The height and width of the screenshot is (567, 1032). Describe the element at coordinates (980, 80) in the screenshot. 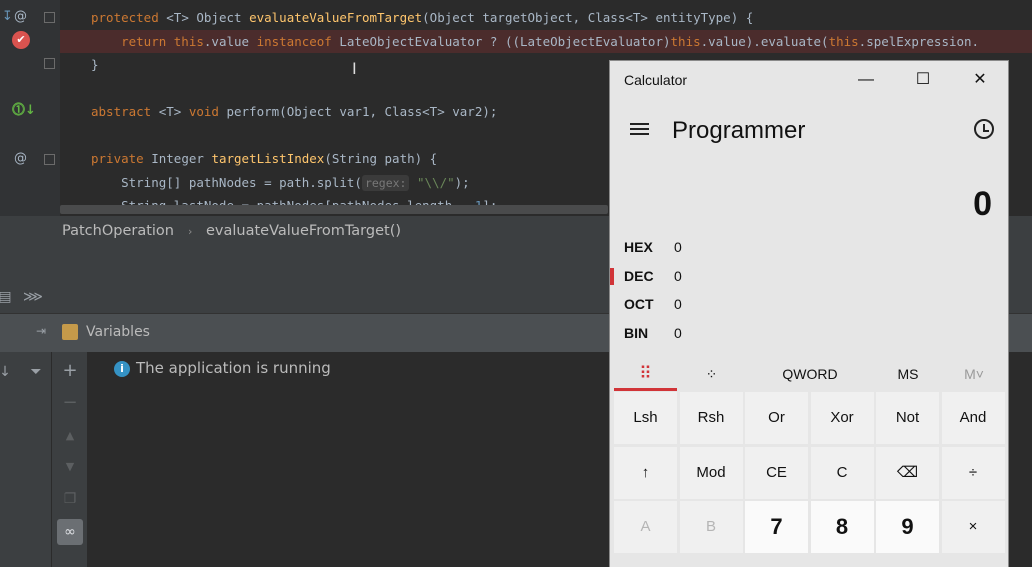

I see `close-icon: ✕` at that location.